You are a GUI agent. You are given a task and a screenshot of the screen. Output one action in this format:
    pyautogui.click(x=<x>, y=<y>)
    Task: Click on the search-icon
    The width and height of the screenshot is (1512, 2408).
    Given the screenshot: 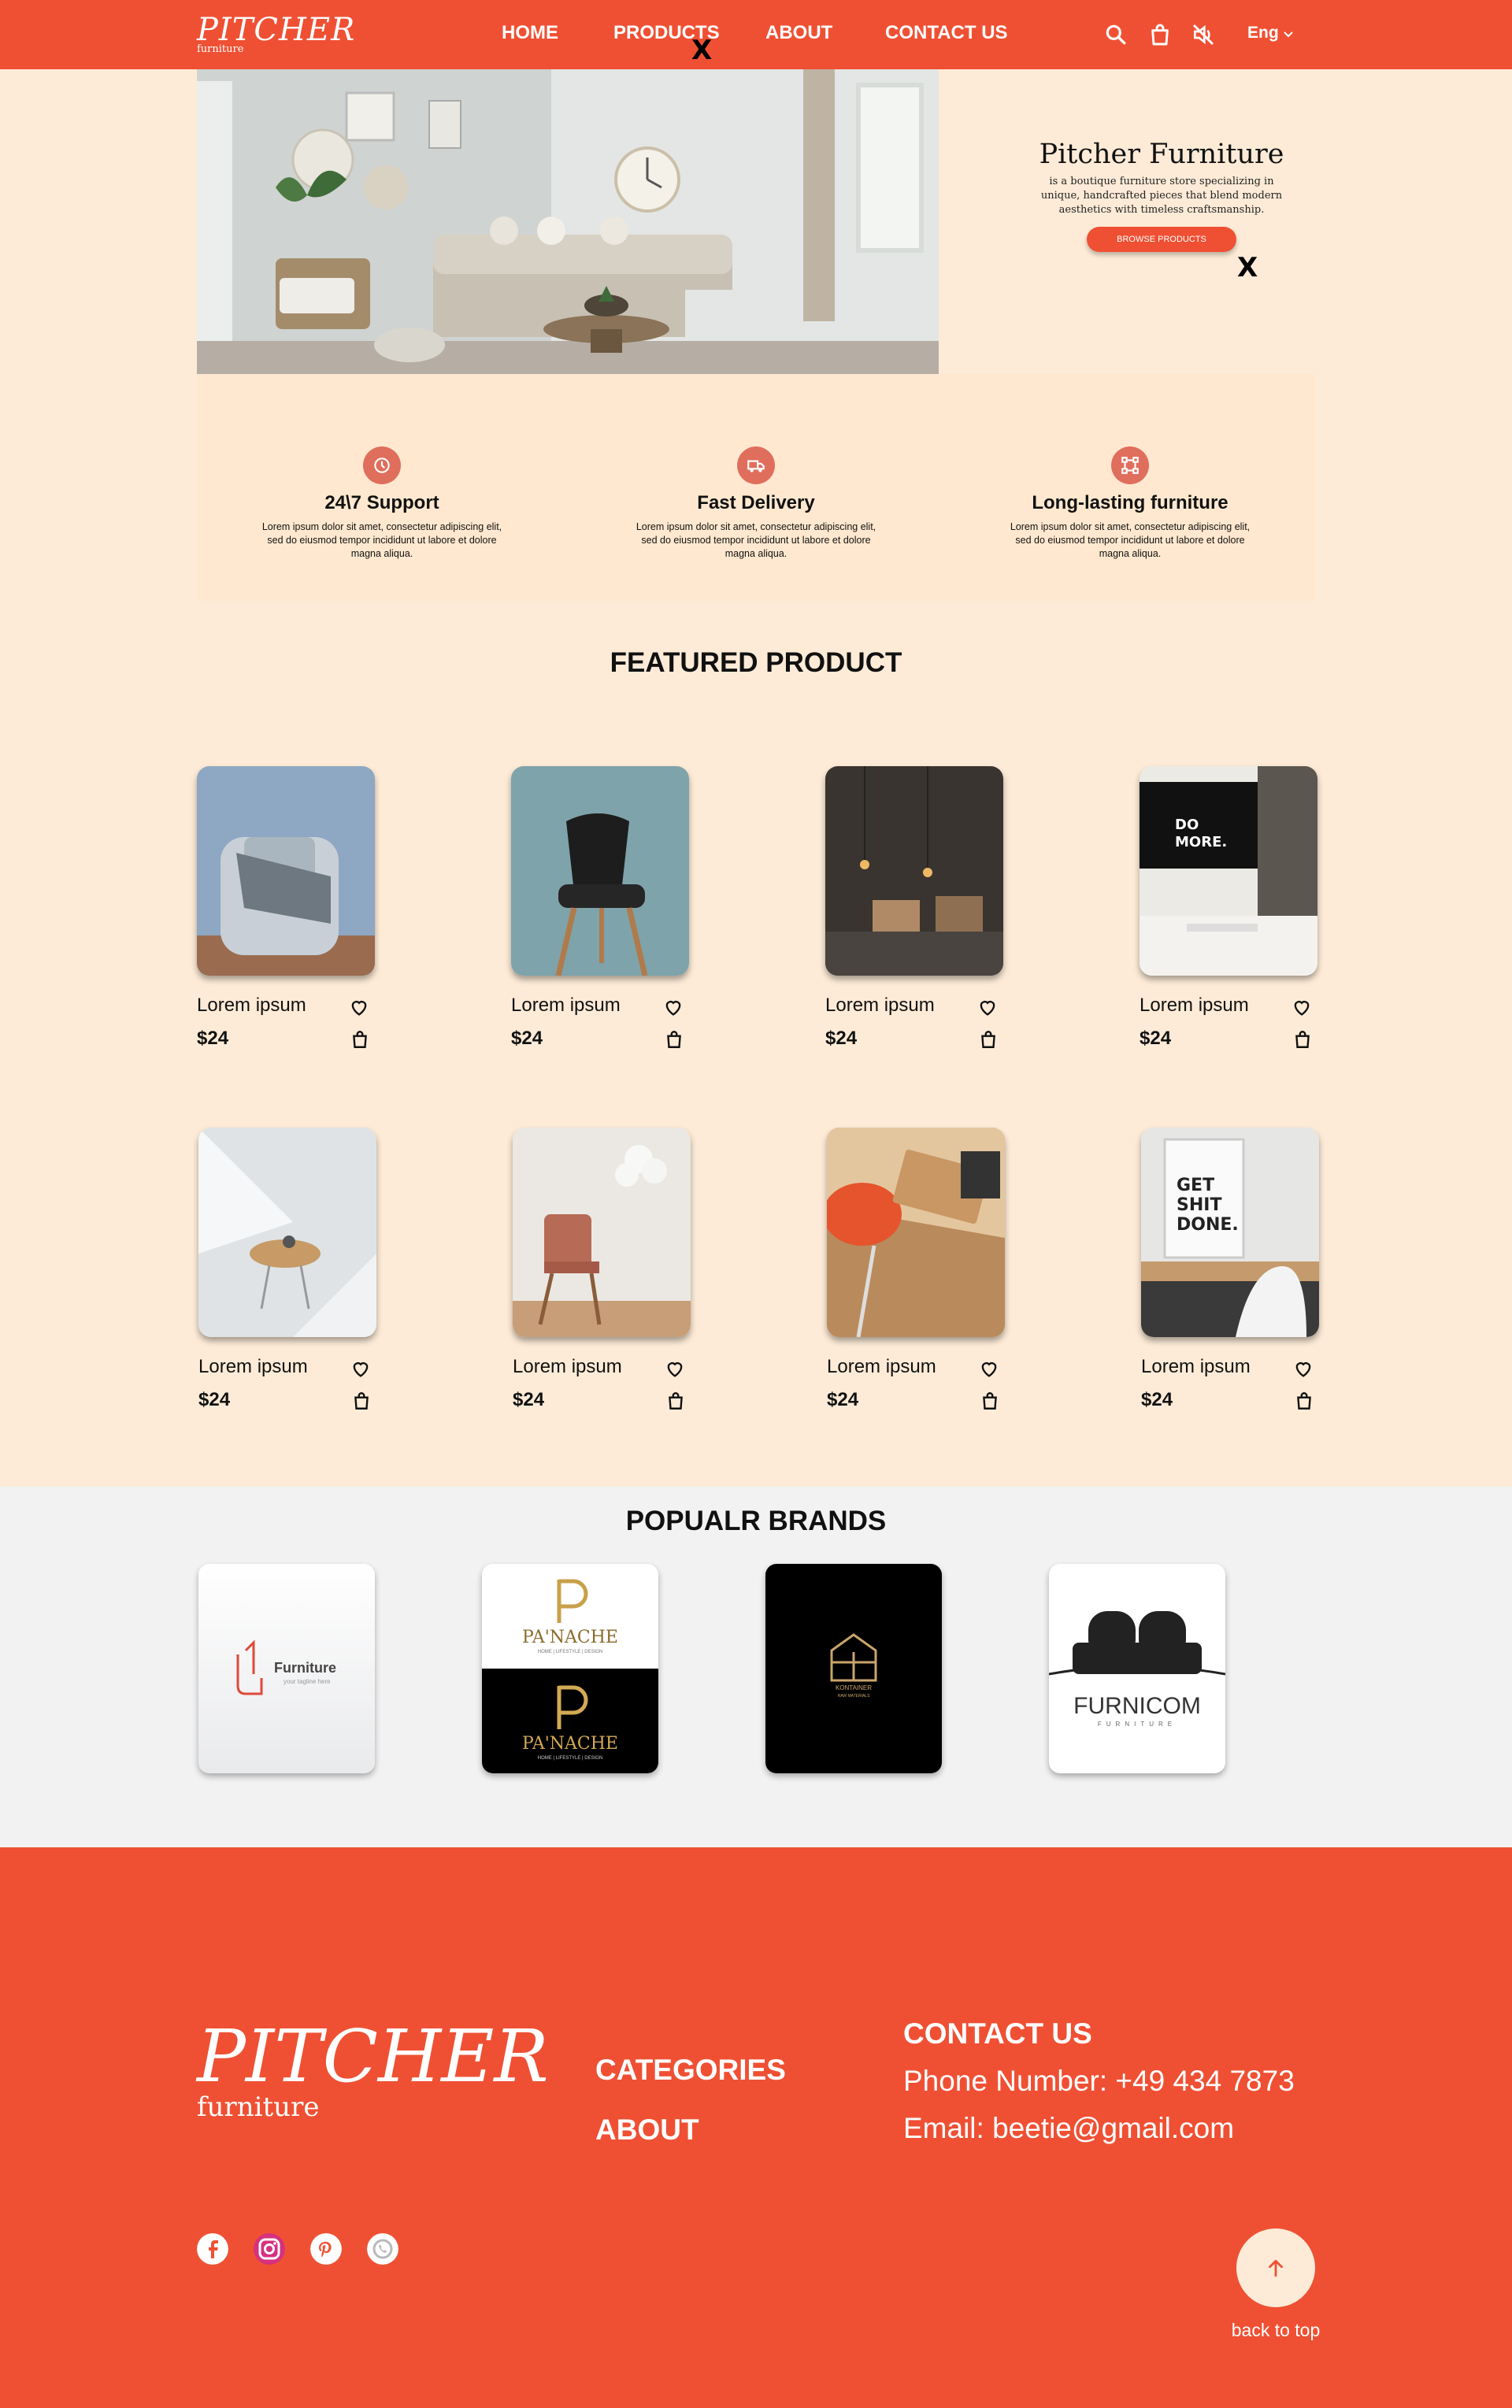 What is the action you would take?
    pyautogui.click(x=1115, y=34)
    